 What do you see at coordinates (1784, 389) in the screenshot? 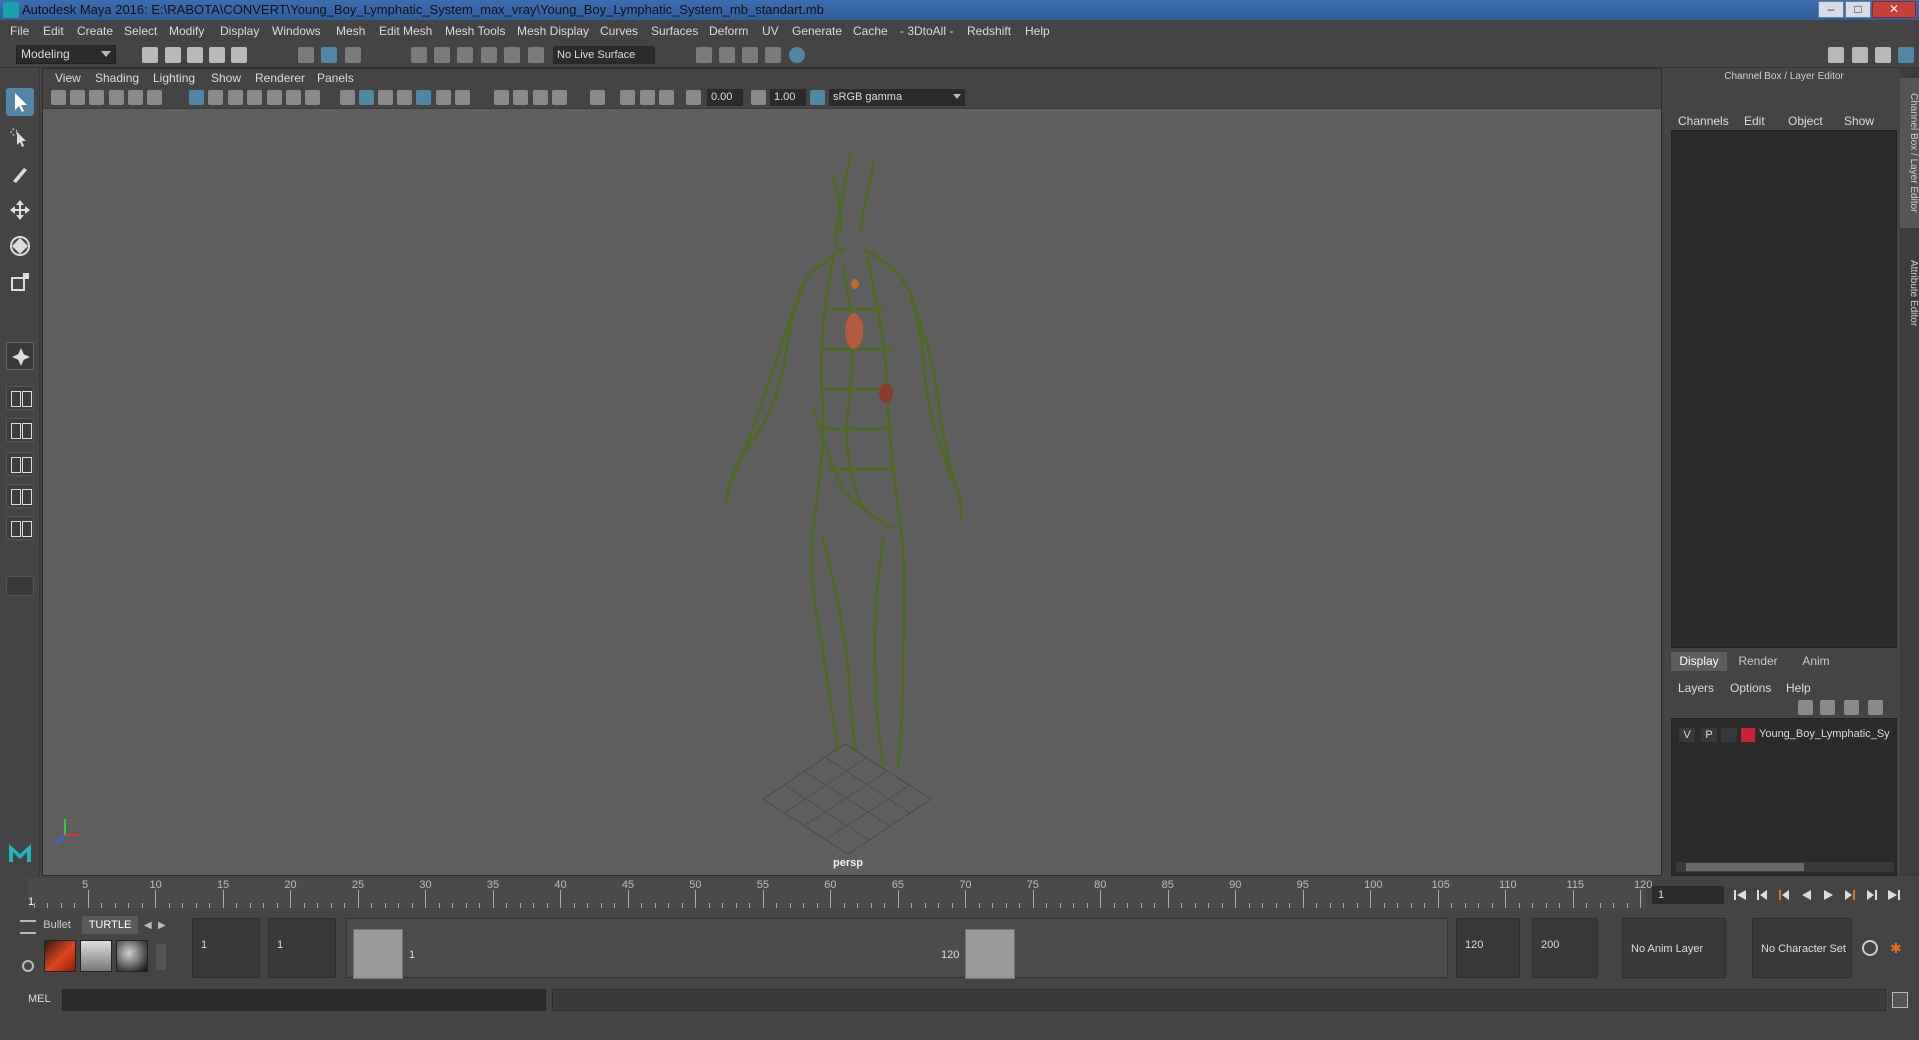
I see `channel-box-body` at bounding box center [1784, 389].